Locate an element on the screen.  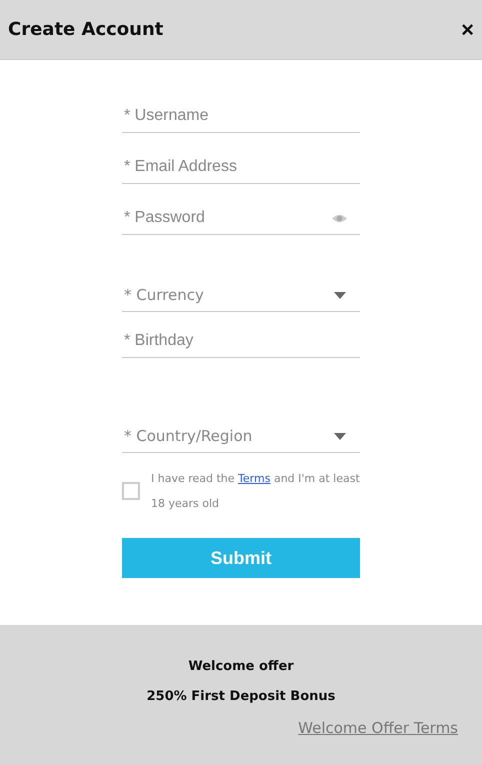
input-field: * Birthday is located at coordinates (241, 341).